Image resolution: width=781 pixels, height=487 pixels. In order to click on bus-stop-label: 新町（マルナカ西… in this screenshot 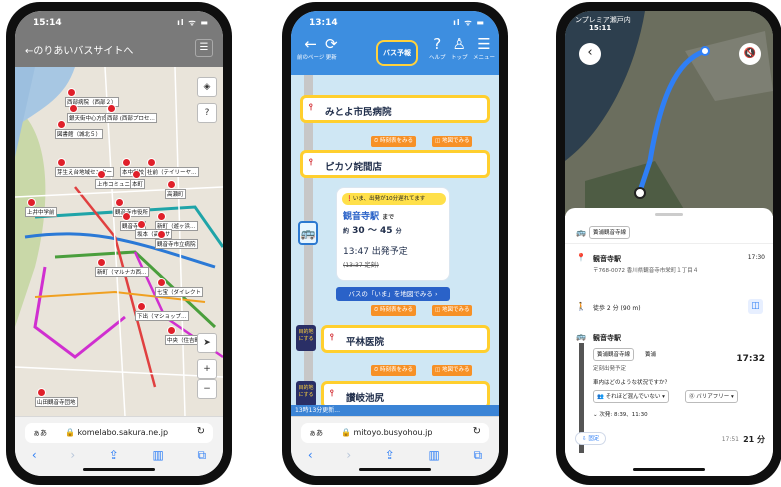, I will do `click(122, 272)`.